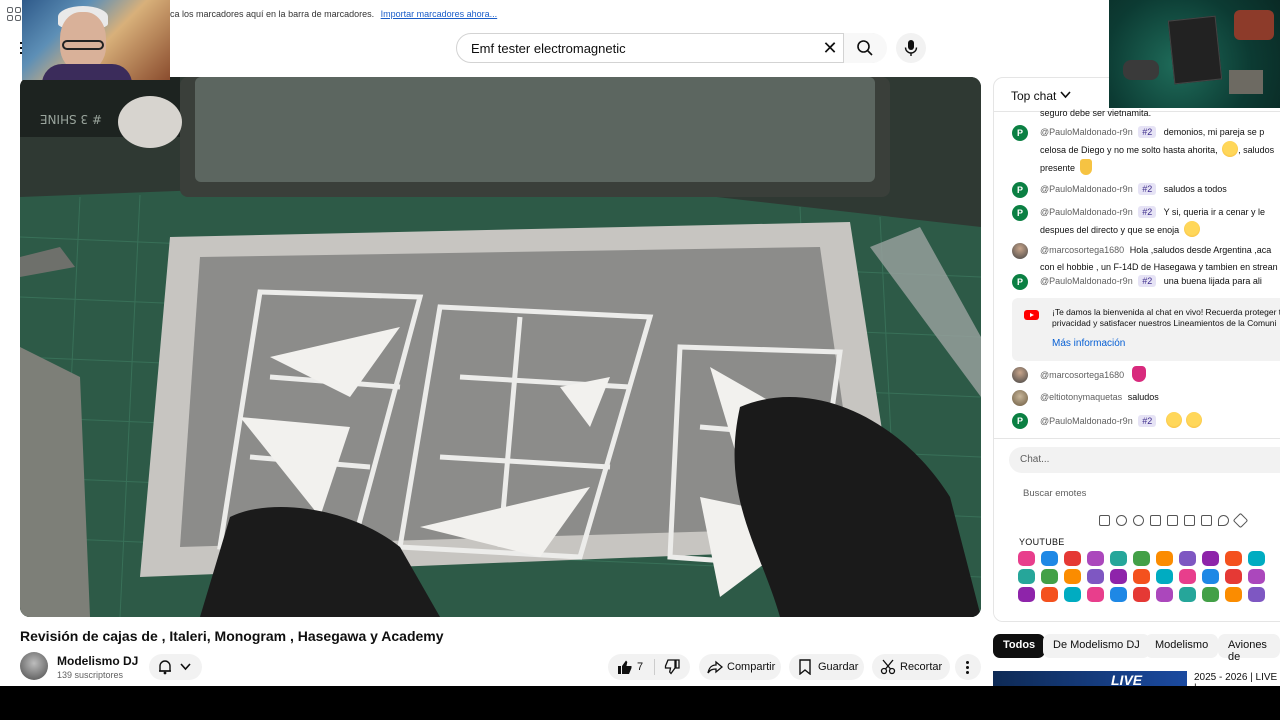  I want to click on travel-category-icon, so click(1189, 520).